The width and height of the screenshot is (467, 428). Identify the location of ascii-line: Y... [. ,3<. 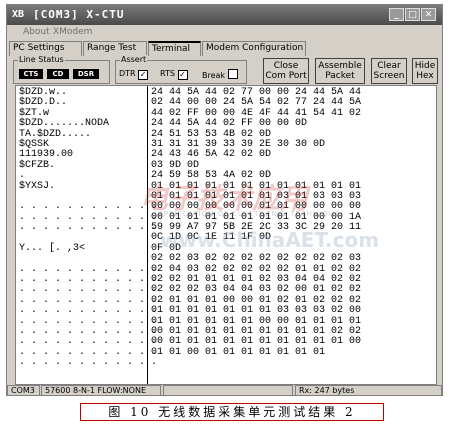
(52, 248).